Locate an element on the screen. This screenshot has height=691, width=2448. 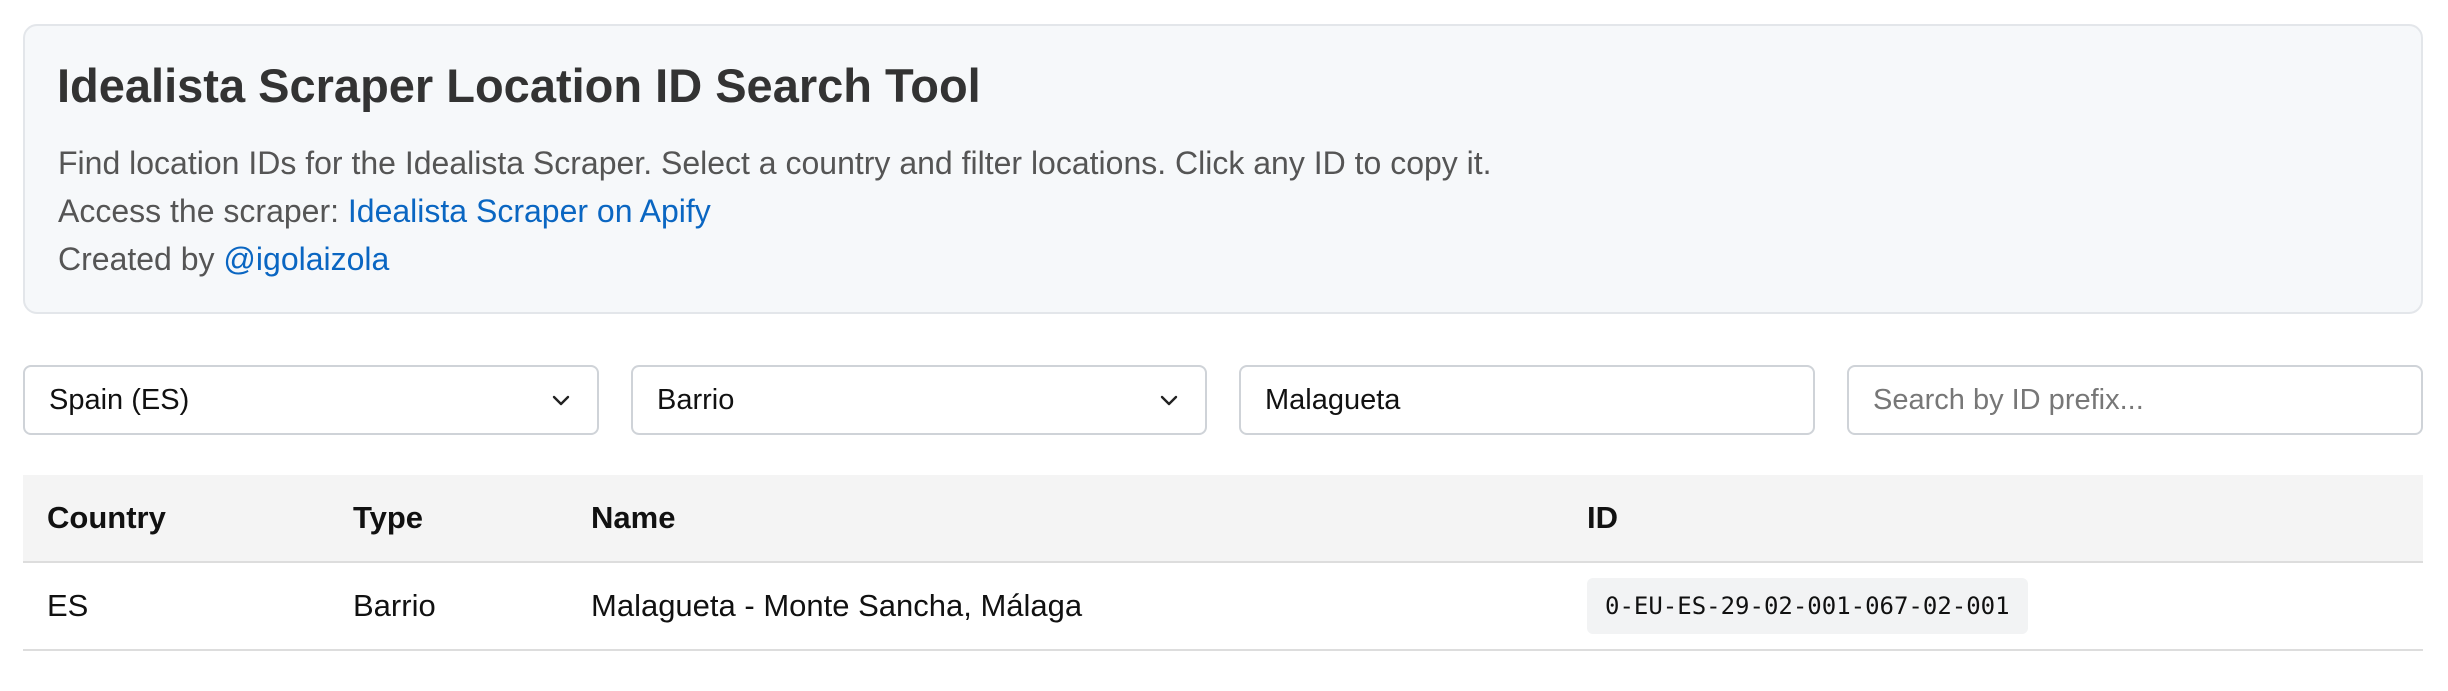
type-select: Barrio is located at coordinates (919, 400).